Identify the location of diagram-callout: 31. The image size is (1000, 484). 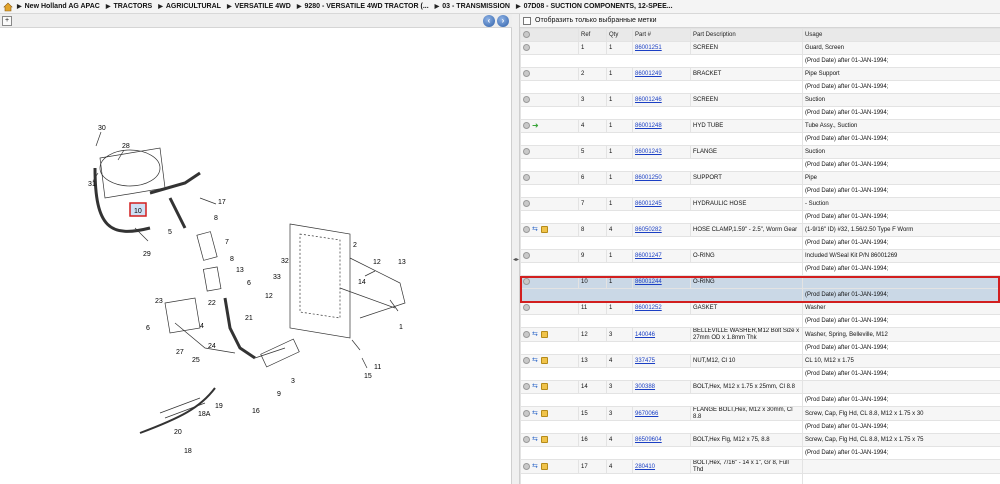
(92, 184).